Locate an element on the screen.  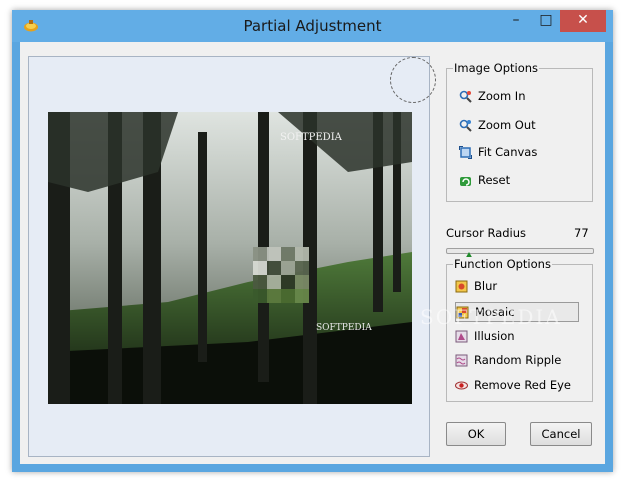
softpedia-watermark: SOFTPEDIA is located at coordinates (491, 317).